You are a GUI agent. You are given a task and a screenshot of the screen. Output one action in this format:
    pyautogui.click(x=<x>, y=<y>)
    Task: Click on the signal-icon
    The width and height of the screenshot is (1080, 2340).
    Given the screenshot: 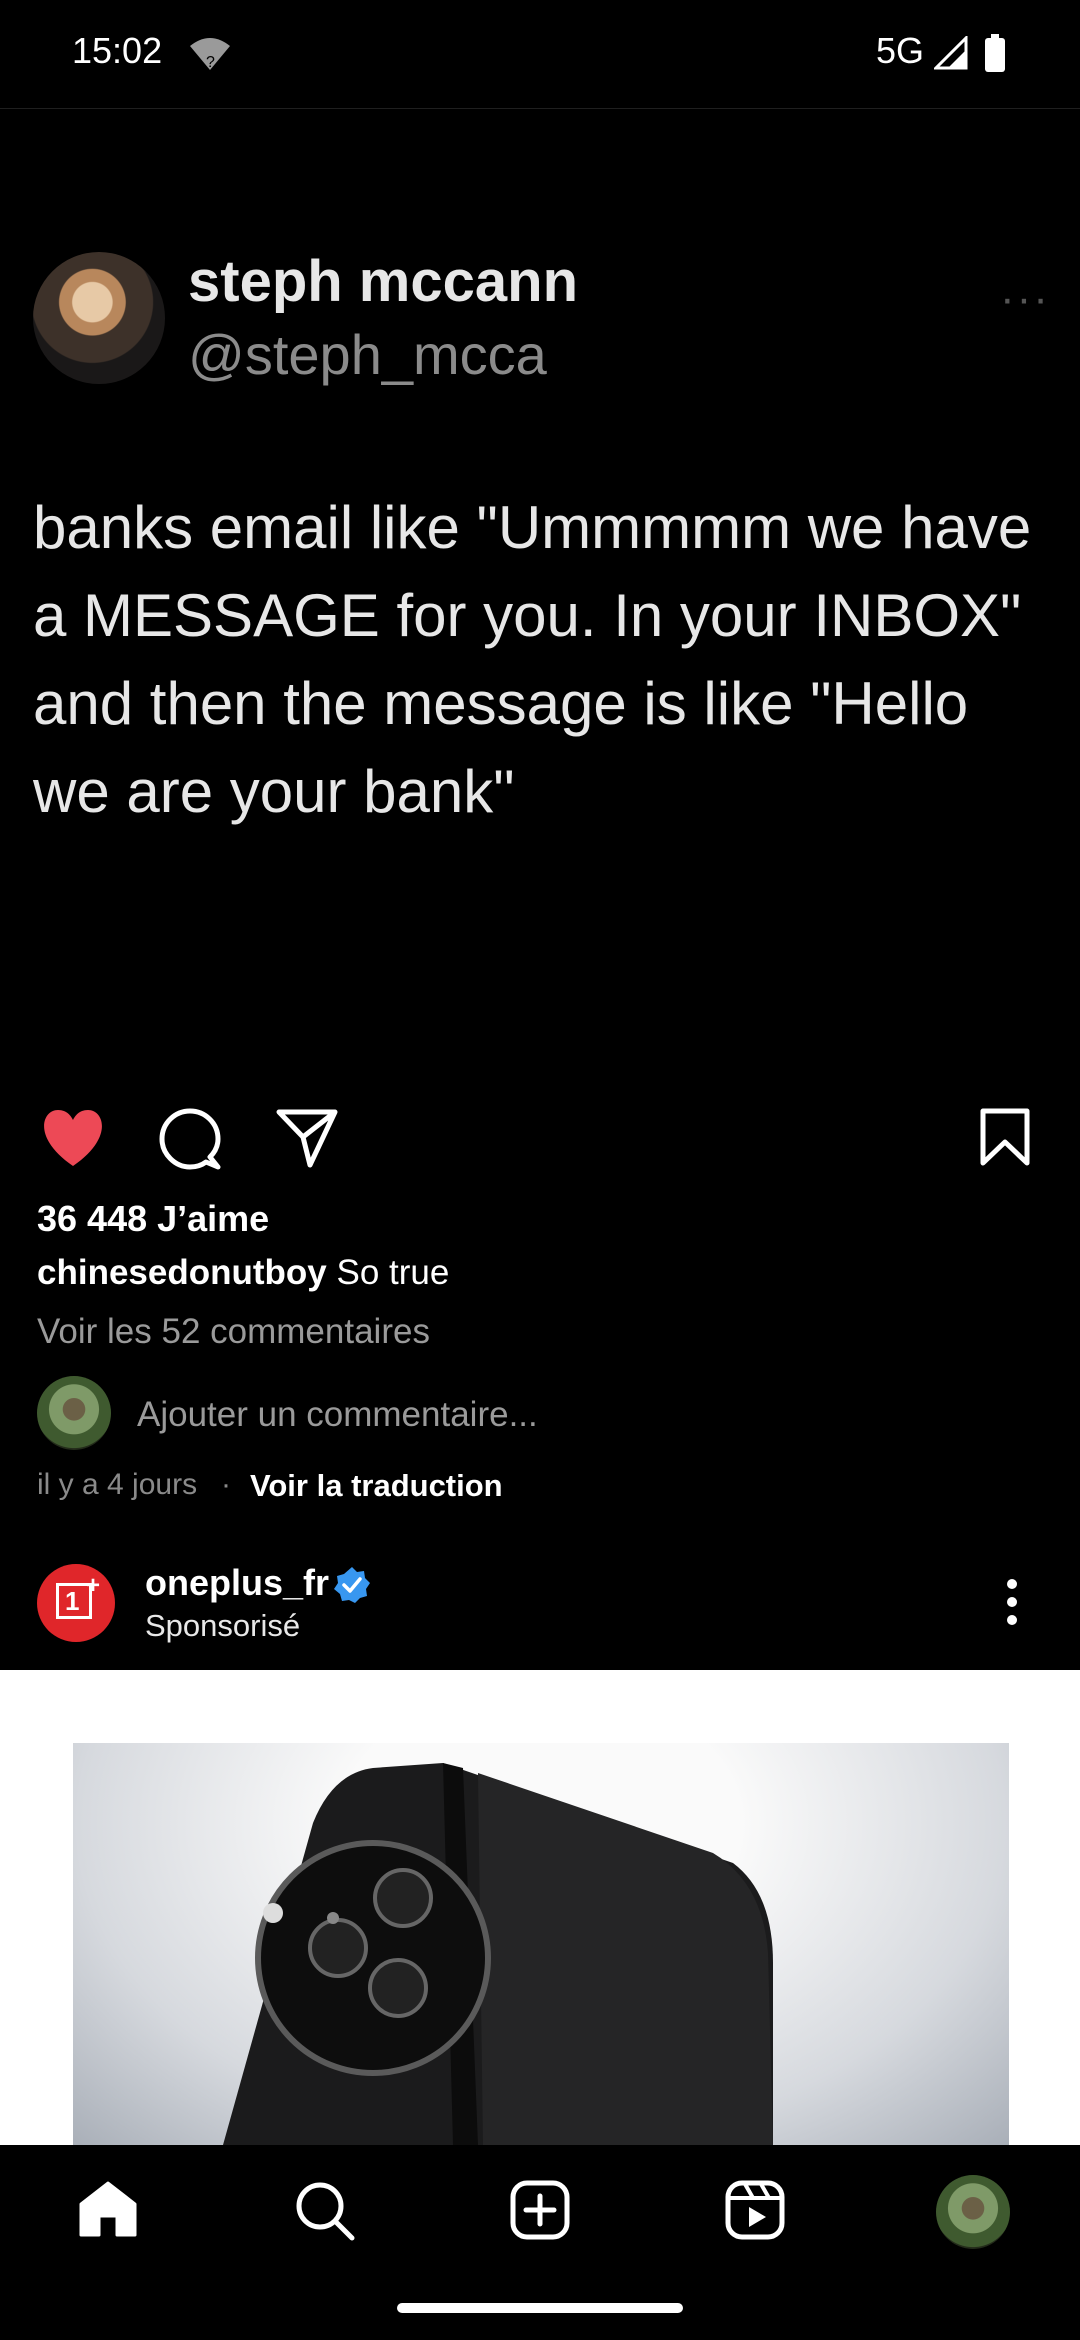 What is the action you would take?
    pyautogui.click(x=951, y=53)
    